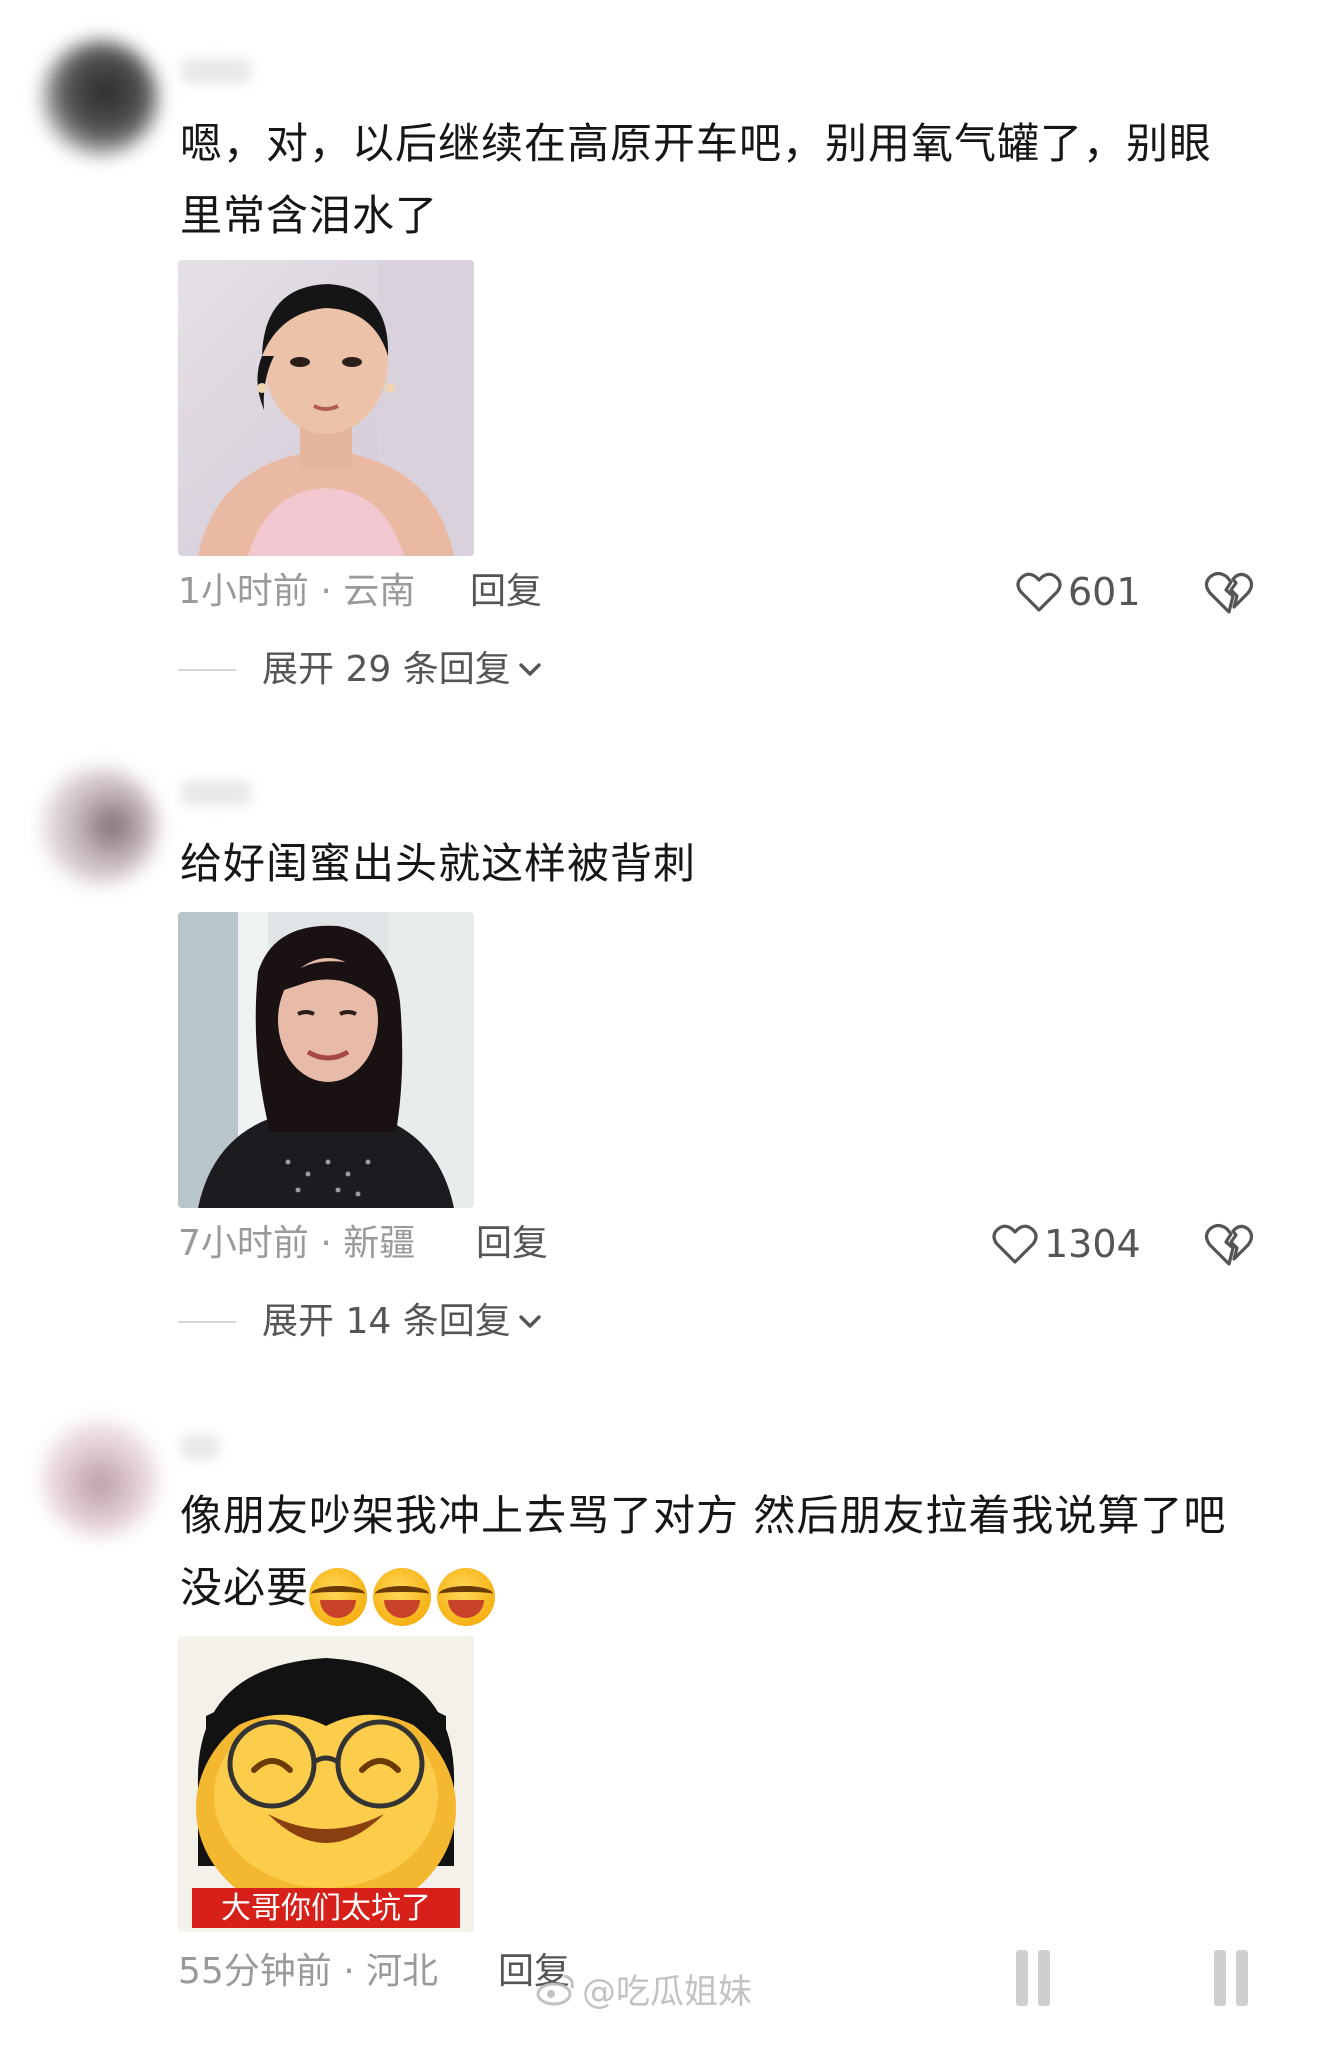 The width and height of the screenshot is (1320, 2045). What do you see at coordinates (1104, 592) in the screenshot?
I see `like-count: 601` at bounding box center [1104, 592].